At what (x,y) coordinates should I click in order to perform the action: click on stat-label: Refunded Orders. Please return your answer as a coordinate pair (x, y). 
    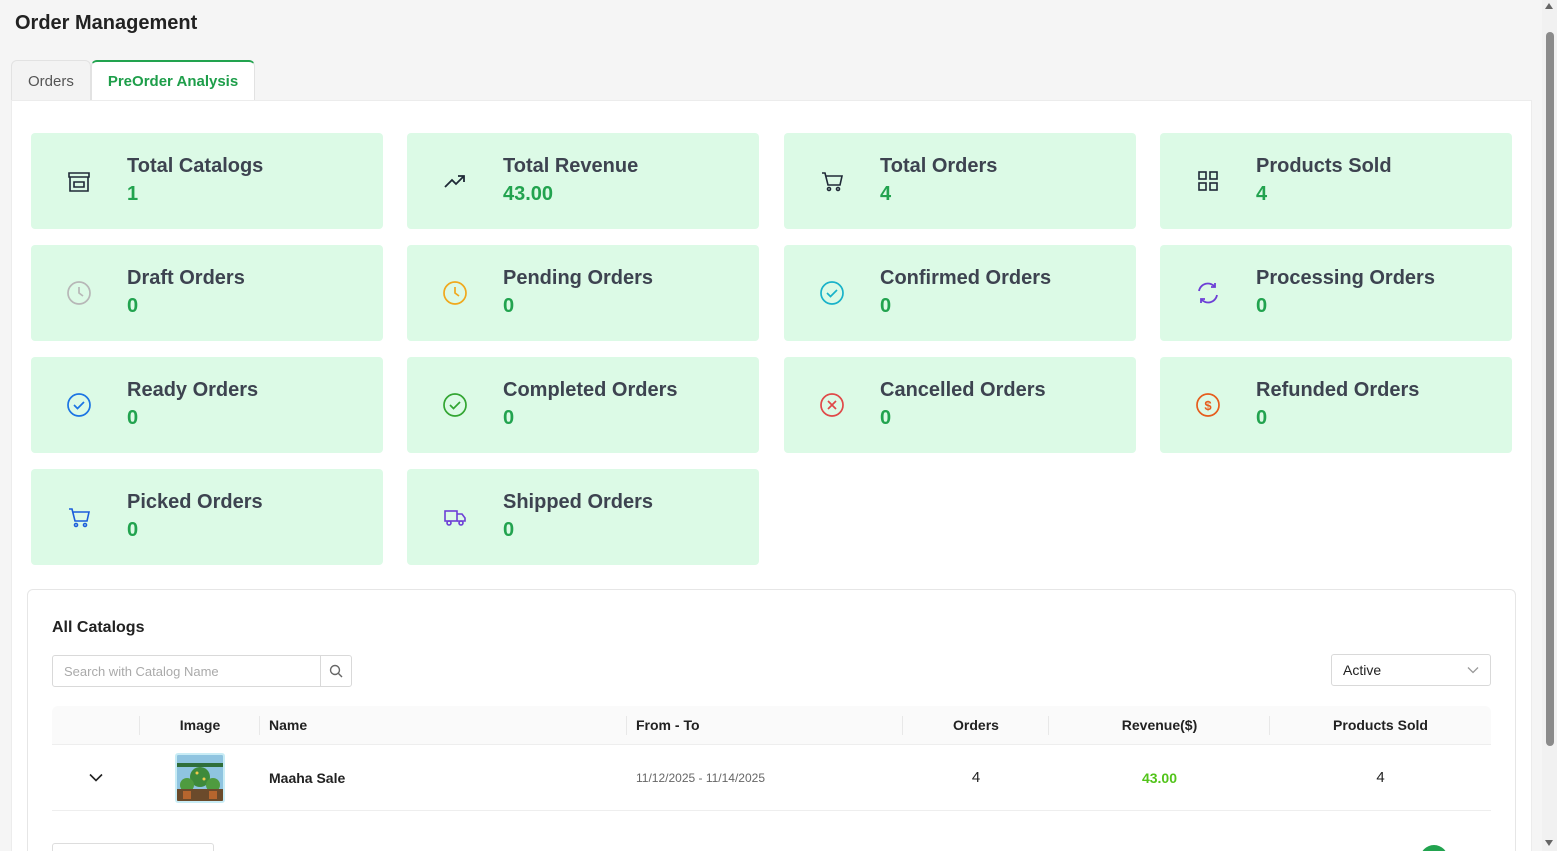
    Looking at the image, I should click on (1338, 390).